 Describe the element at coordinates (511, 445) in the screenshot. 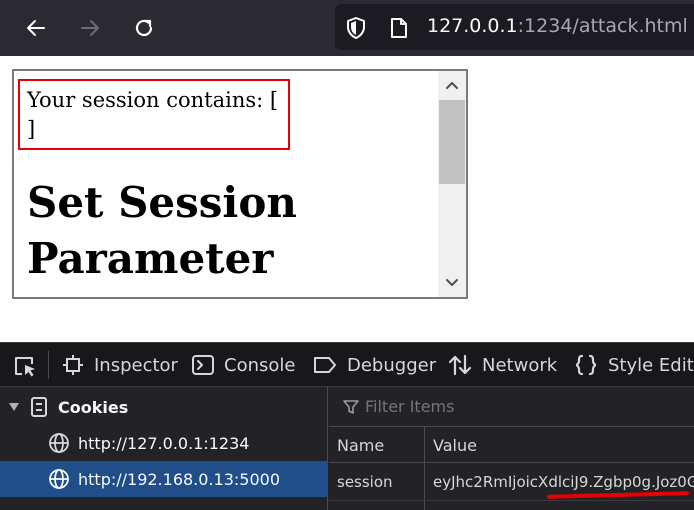

I see `table-header: Name Value` at that location.